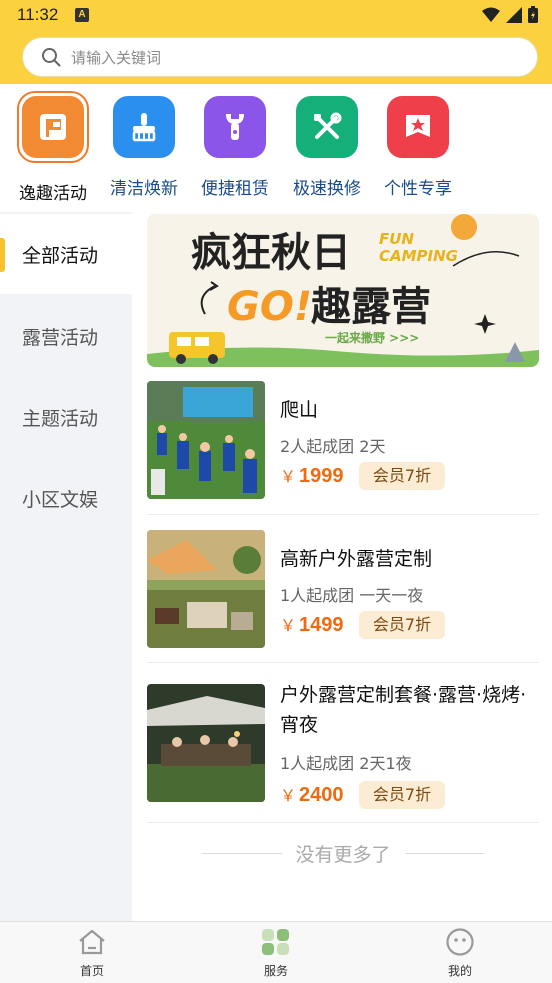  I want to click on activity-card: 高新户外露营定制 1人起成团 一天一夜 ￥ 1499 会员7折, so click(343, 590).